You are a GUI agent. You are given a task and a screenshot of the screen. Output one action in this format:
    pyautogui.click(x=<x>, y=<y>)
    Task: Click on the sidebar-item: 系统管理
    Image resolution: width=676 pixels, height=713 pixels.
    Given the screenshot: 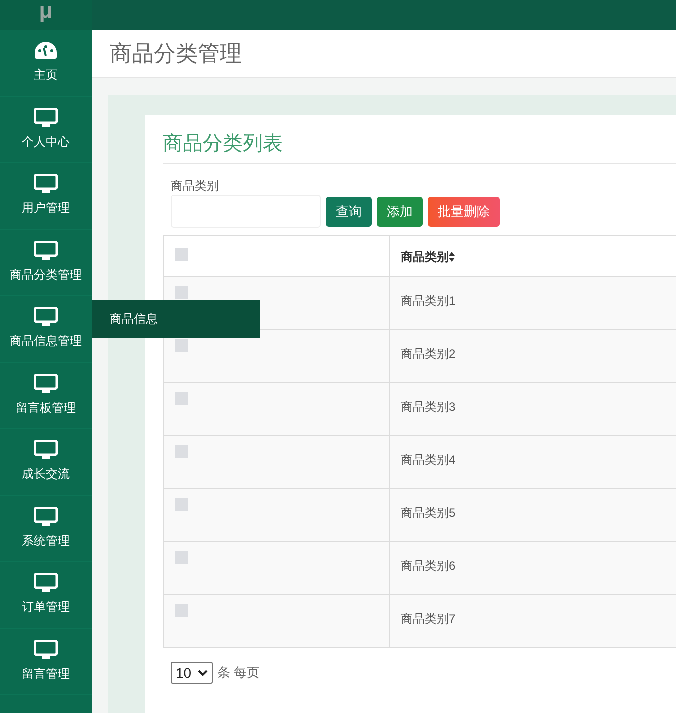 What is the action you would take?
    pyautogui.click(x=46, y=529)
    